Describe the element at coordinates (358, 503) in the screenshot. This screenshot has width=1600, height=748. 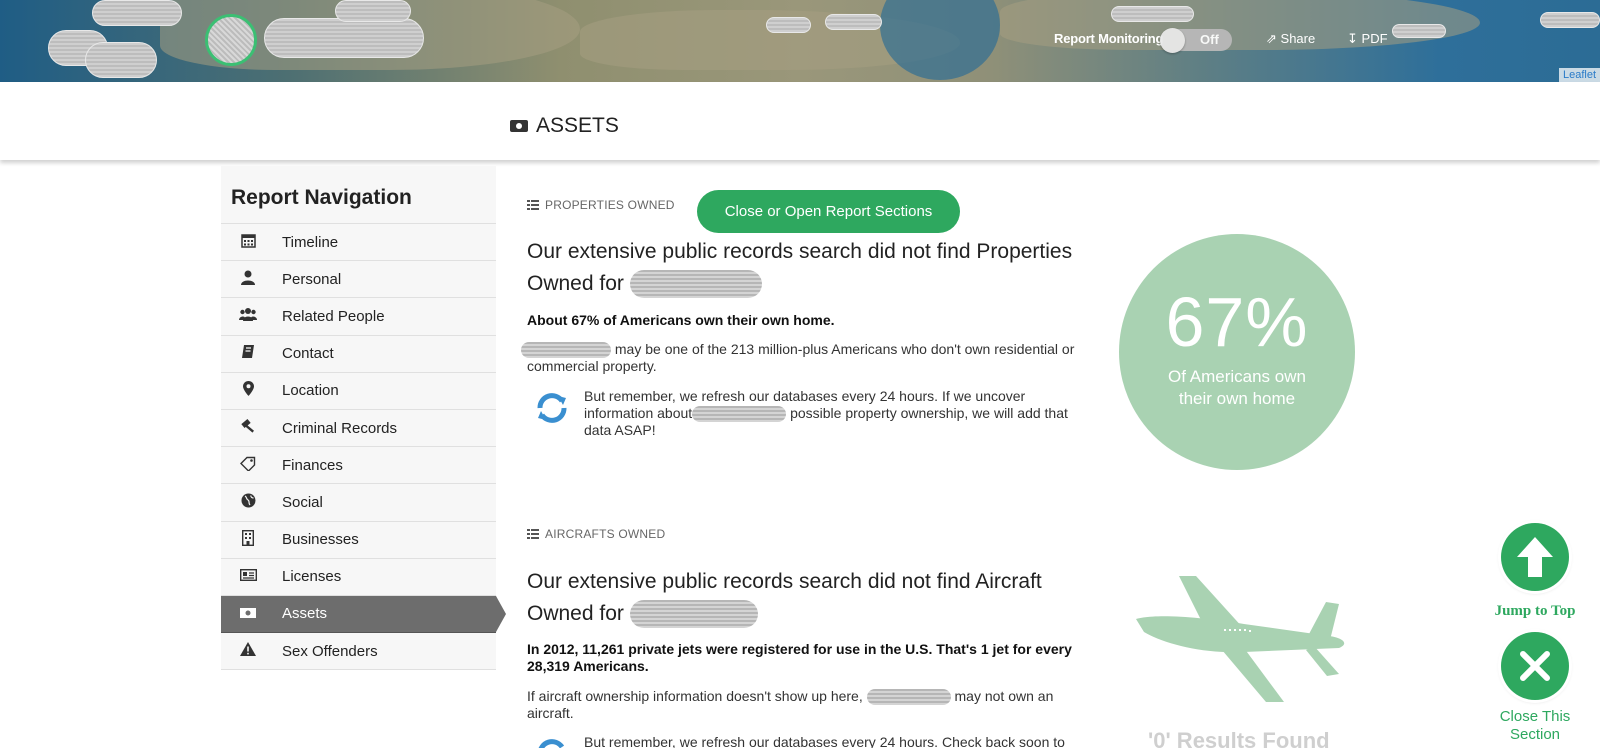
I see `nav-item-social: Social` at that location.